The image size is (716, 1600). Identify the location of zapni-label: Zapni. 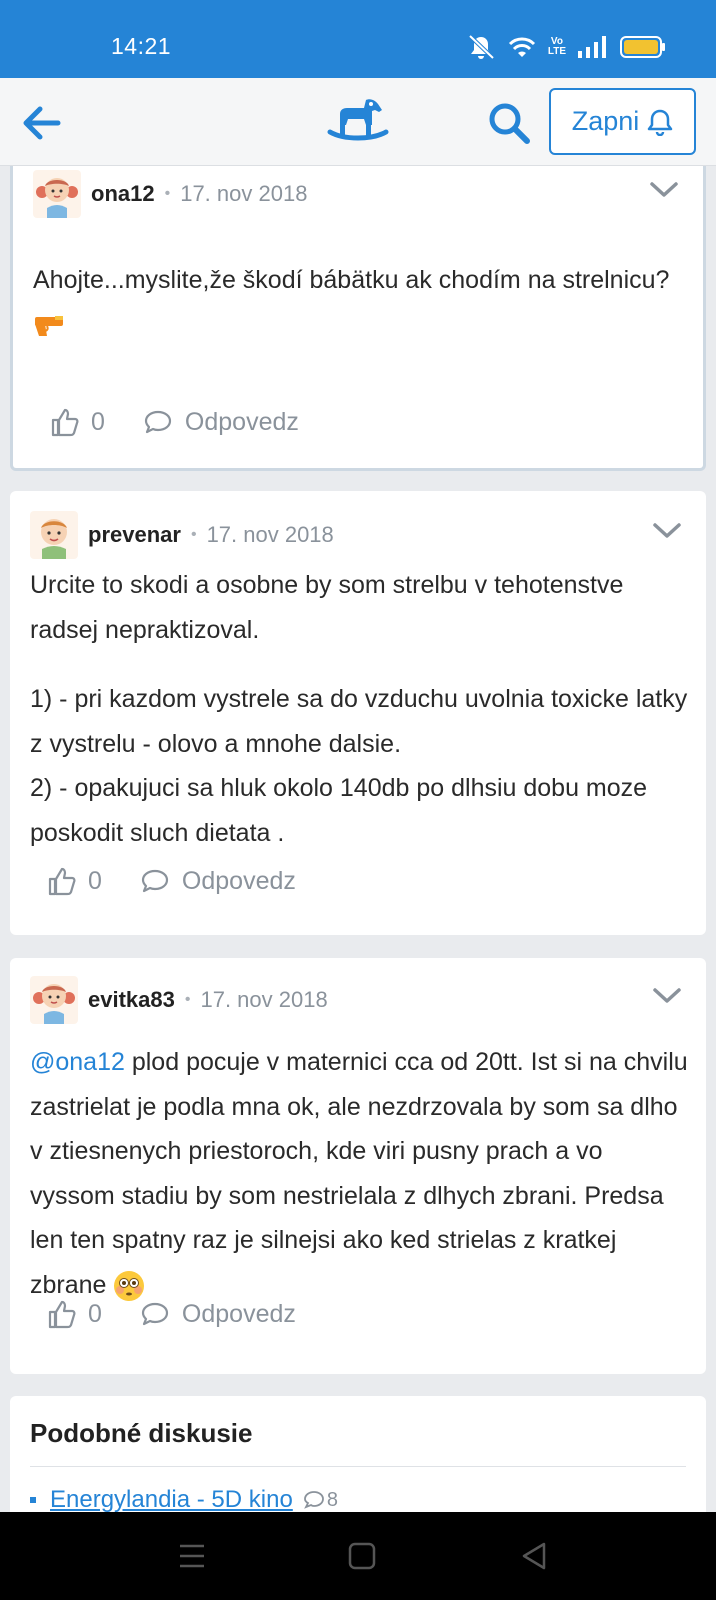
(605, 121).